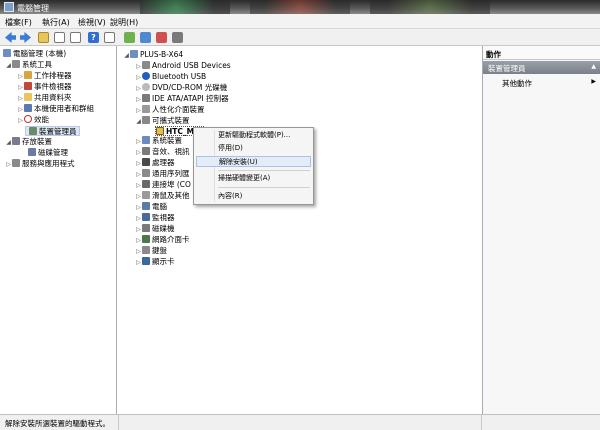  I want to click on actions-section: 裝置管理員 ▲, so click(541, 67).